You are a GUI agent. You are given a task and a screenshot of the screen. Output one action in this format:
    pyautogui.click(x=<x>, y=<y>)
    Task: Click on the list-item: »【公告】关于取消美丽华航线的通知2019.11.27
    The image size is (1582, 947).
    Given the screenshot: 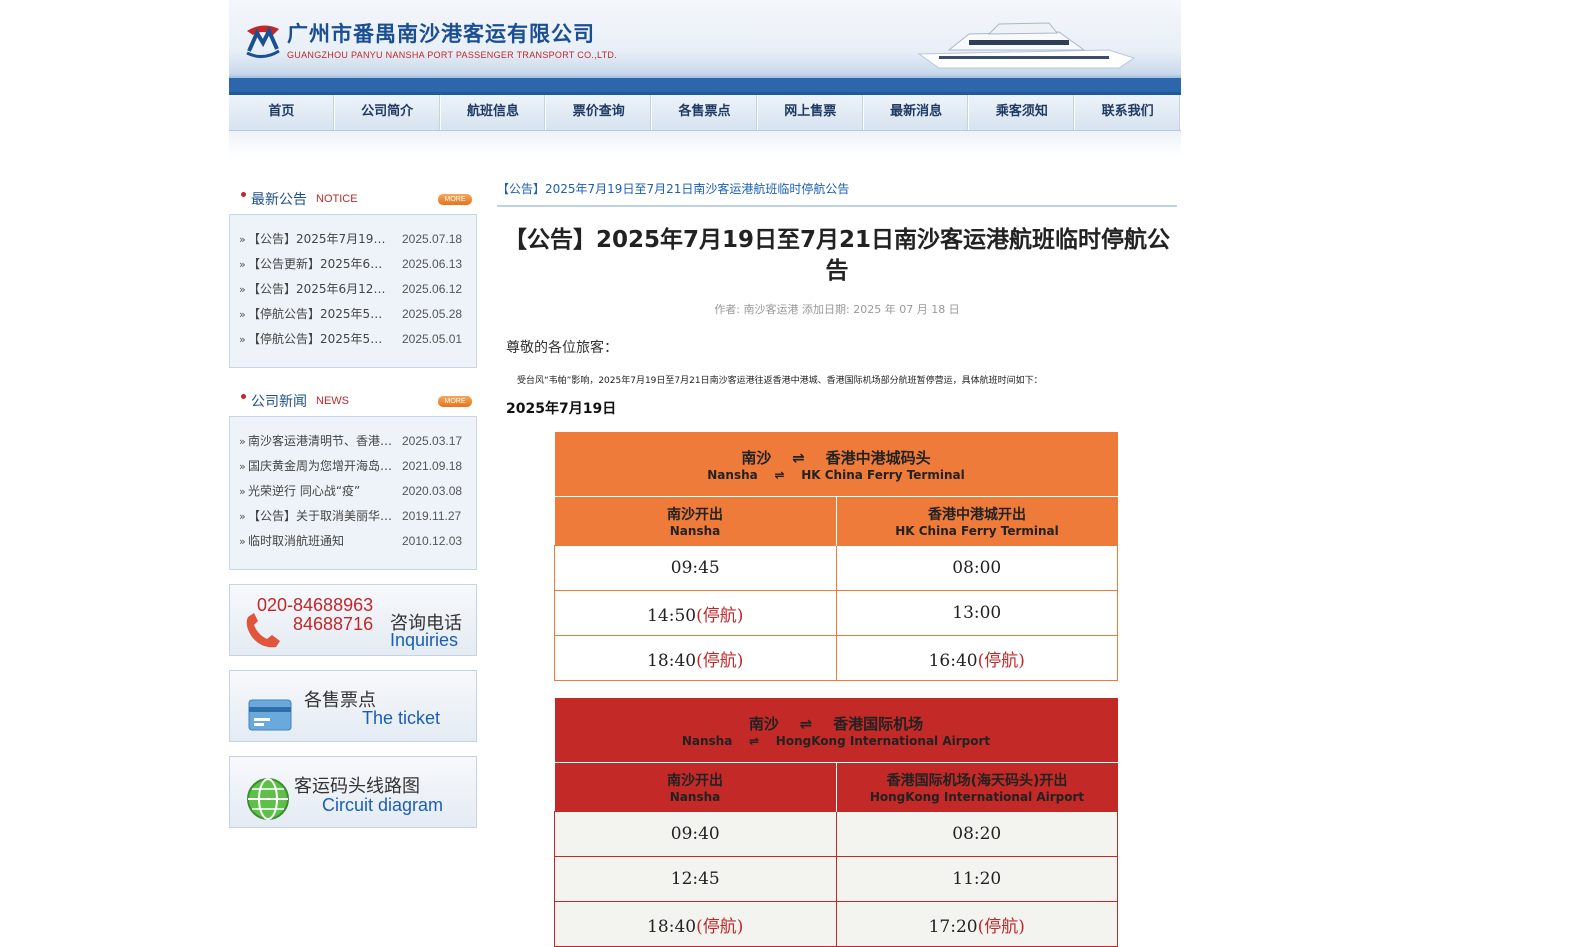 What is the action you would take?
    pyautogui.click(x=353, y=516)
    